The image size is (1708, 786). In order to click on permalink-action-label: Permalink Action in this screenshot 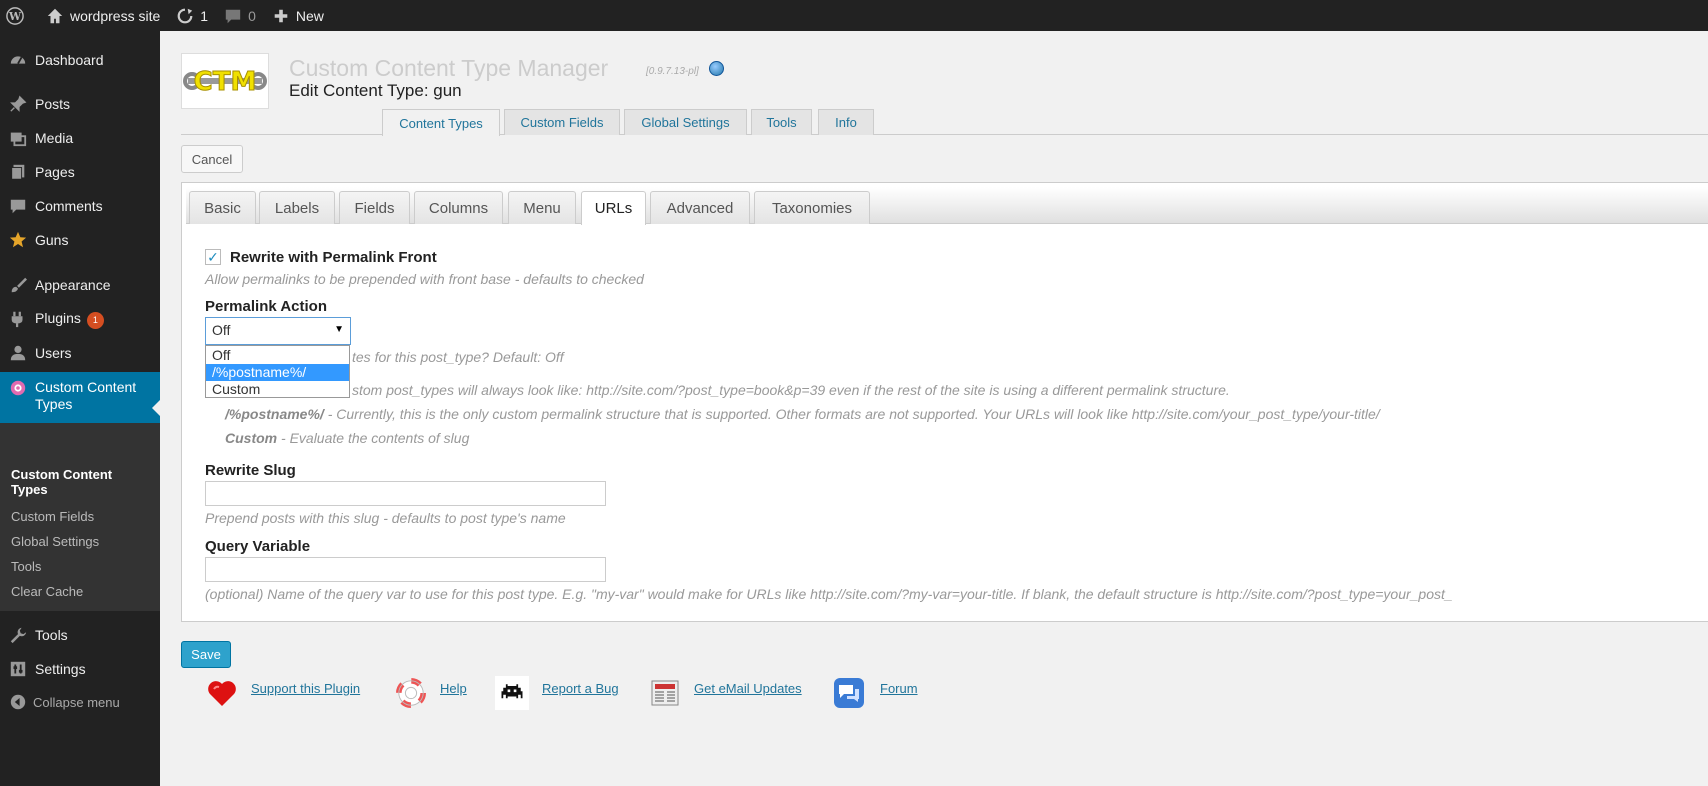, I will do `click(266, 306)`.